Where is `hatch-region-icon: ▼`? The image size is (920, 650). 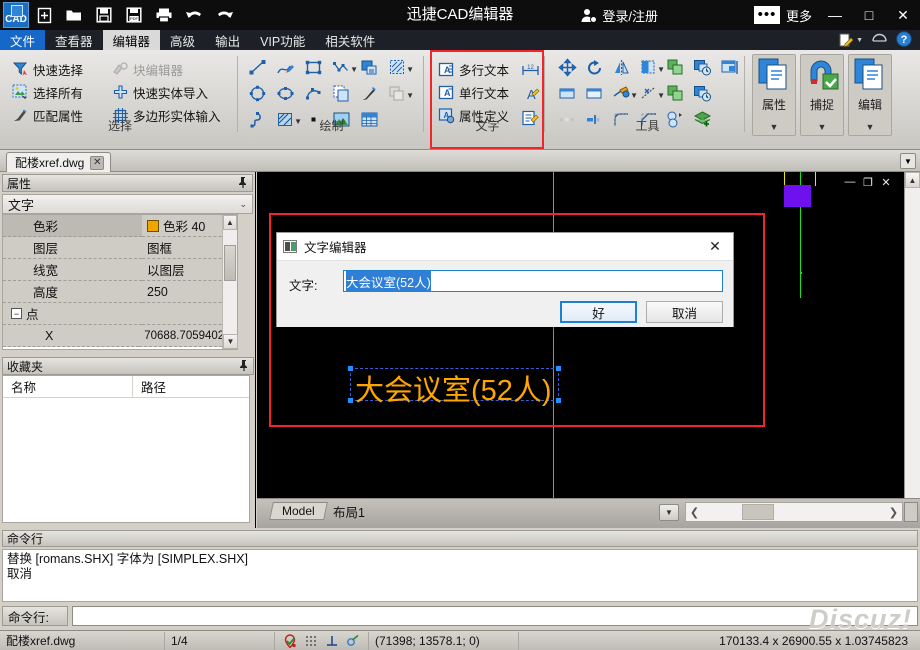 hatch-region-icon: ▼ is located at coordinates (399, 67).